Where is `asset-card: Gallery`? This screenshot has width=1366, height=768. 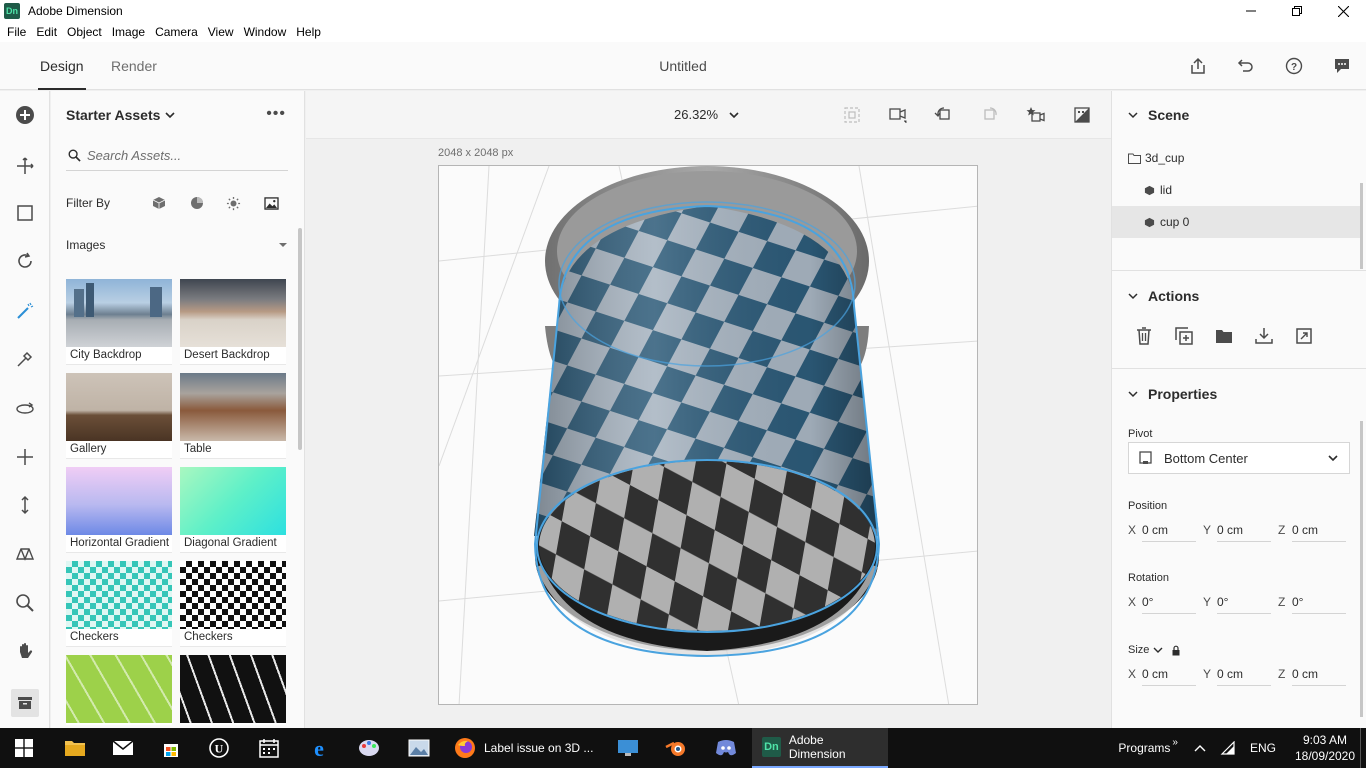 asset-card: Gallery is located at coordinates (119, 416).